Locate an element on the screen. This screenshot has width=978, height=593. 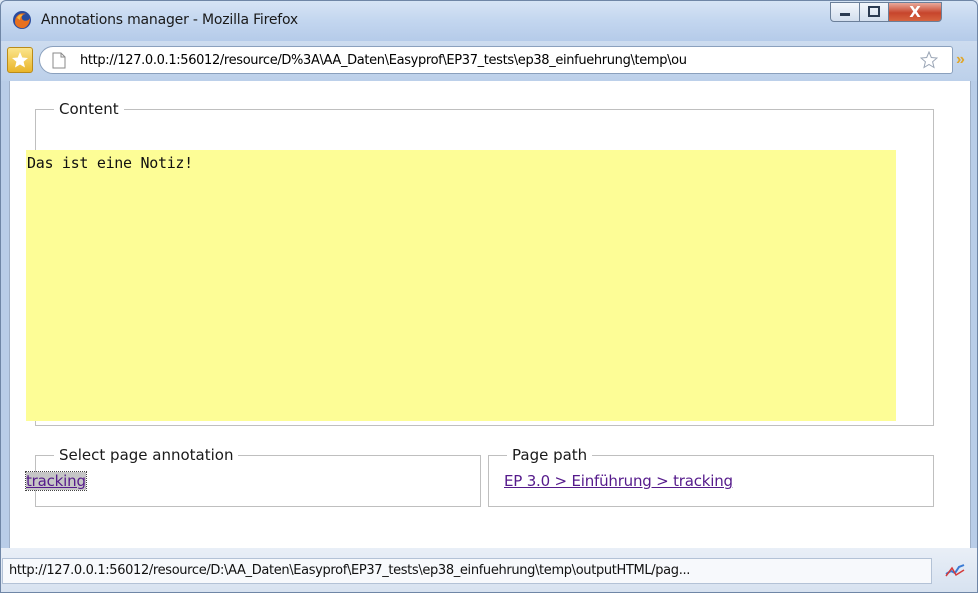
close-button: X is located at coordinates (915, 12).